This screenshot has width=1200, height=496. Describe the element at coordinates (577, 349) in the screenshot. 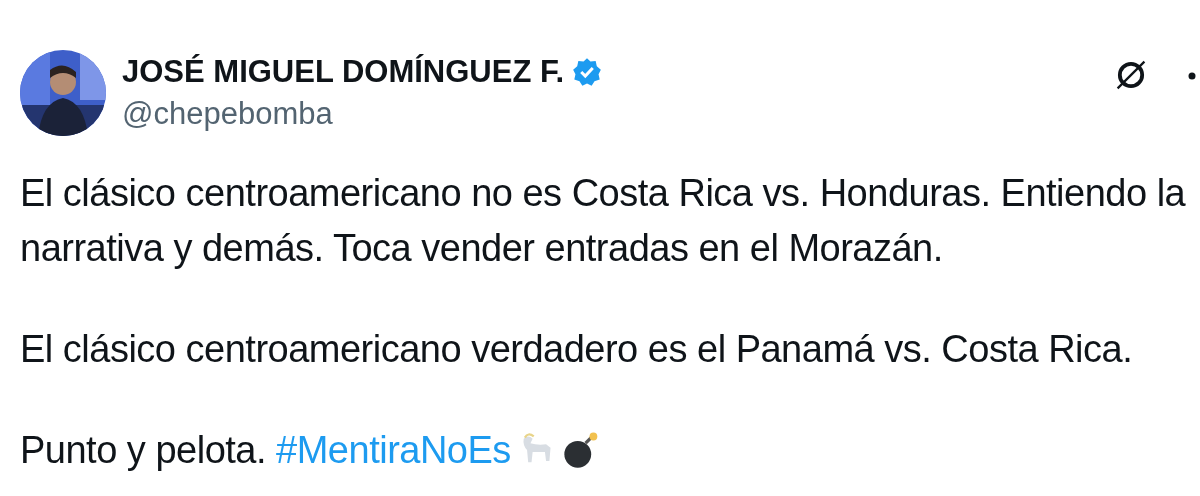

I see `post-text: El clásico centroamericano verdadero es el Panamá vs. Costa Rica.` at that location.